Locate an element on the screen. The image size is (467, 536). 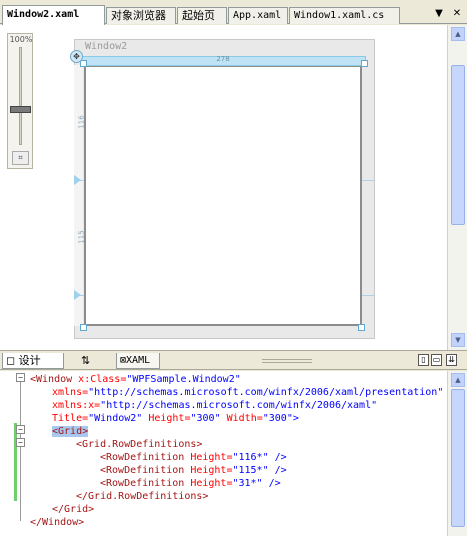
code-token: Title= is located at coordinates (70, 418).